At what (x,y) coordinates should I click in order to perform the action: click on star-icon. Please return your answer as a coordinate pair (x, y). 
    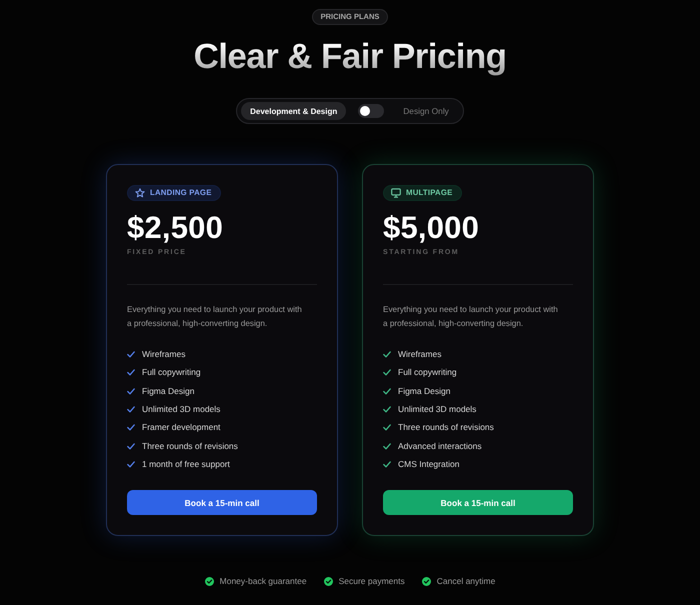
    Looking at the image, I should click on (140, 193).